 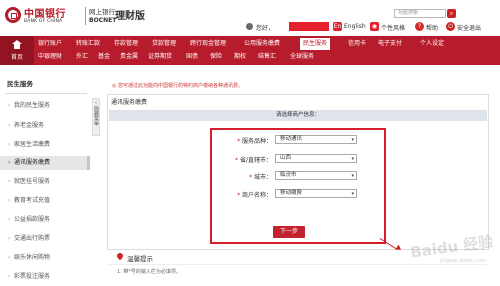 I want to click on notice-message: 您可通过此功能向中国银行的特约商户缴纳各种通讯费。, so click(x=180, y=86).